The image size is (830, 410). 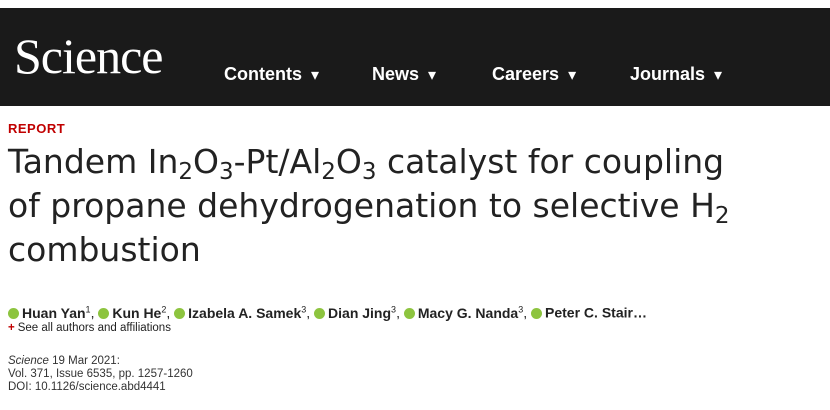 What do you see at coordinates (396, 74) in the screenshot?
I see `nav-news-label: News` at bounding box center [396, 74].